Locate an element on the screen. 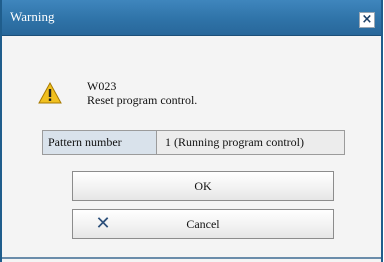 This screenshot has width=384, height=262. cancel-x-icon: ✕ is located at coordinates (103, 223).